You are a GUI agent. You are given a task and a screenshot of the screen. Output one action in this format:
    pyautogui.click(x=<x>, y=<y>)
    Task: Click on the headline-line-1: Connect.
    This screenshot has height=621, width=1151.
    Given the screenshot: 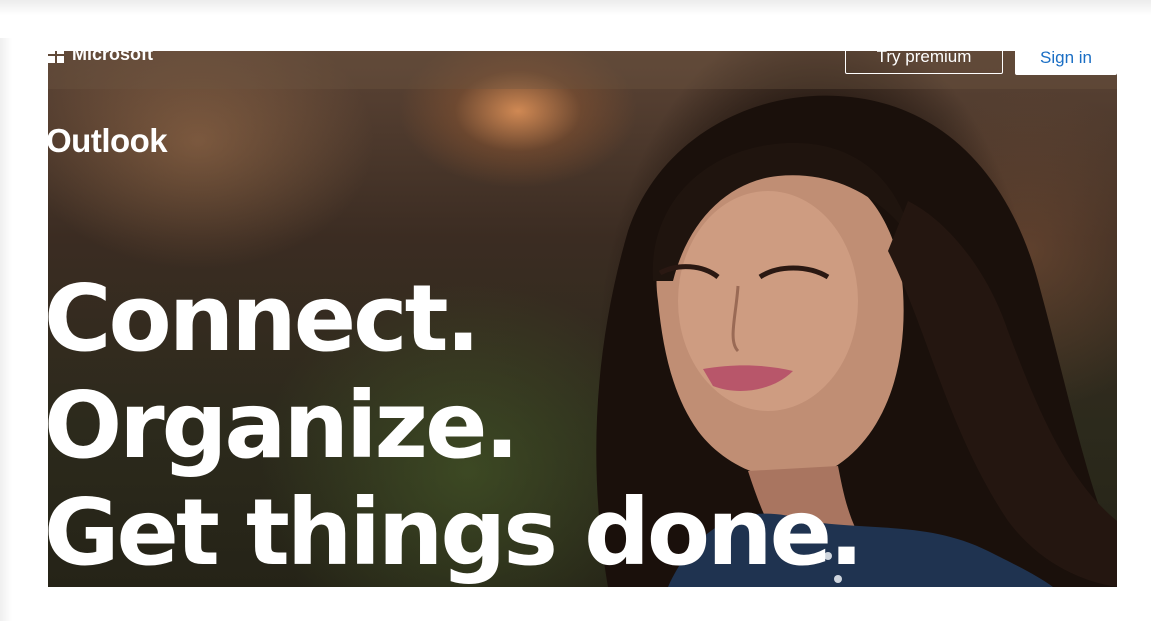 What is the action you would take?
    pyautogui.click(x=262, y=318)
    